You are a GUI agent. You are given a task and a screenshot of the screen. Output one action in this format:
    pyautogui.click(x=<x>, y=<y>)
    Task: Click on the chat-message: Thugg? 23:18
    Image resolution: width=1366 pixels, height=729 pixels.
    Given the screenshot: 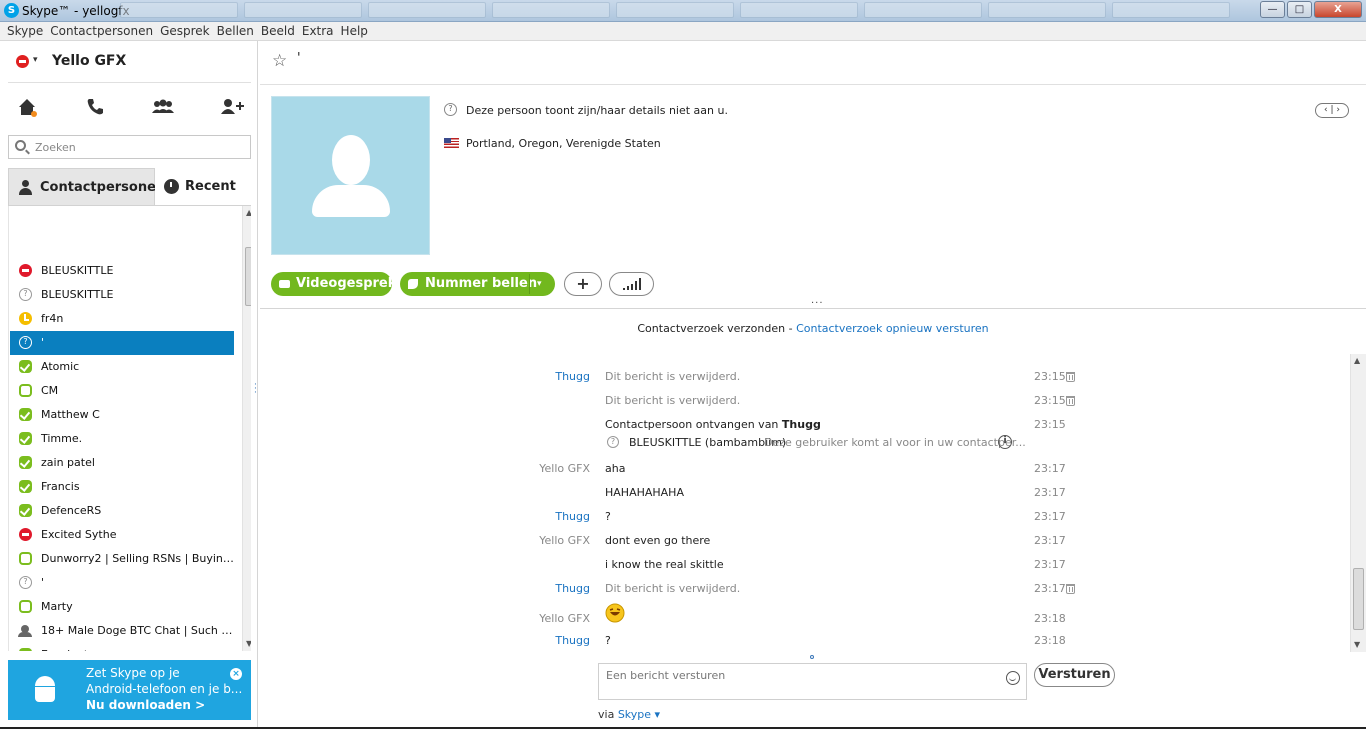 What is the action you would take?
    pyautogui.click(x=805, y=643)
    